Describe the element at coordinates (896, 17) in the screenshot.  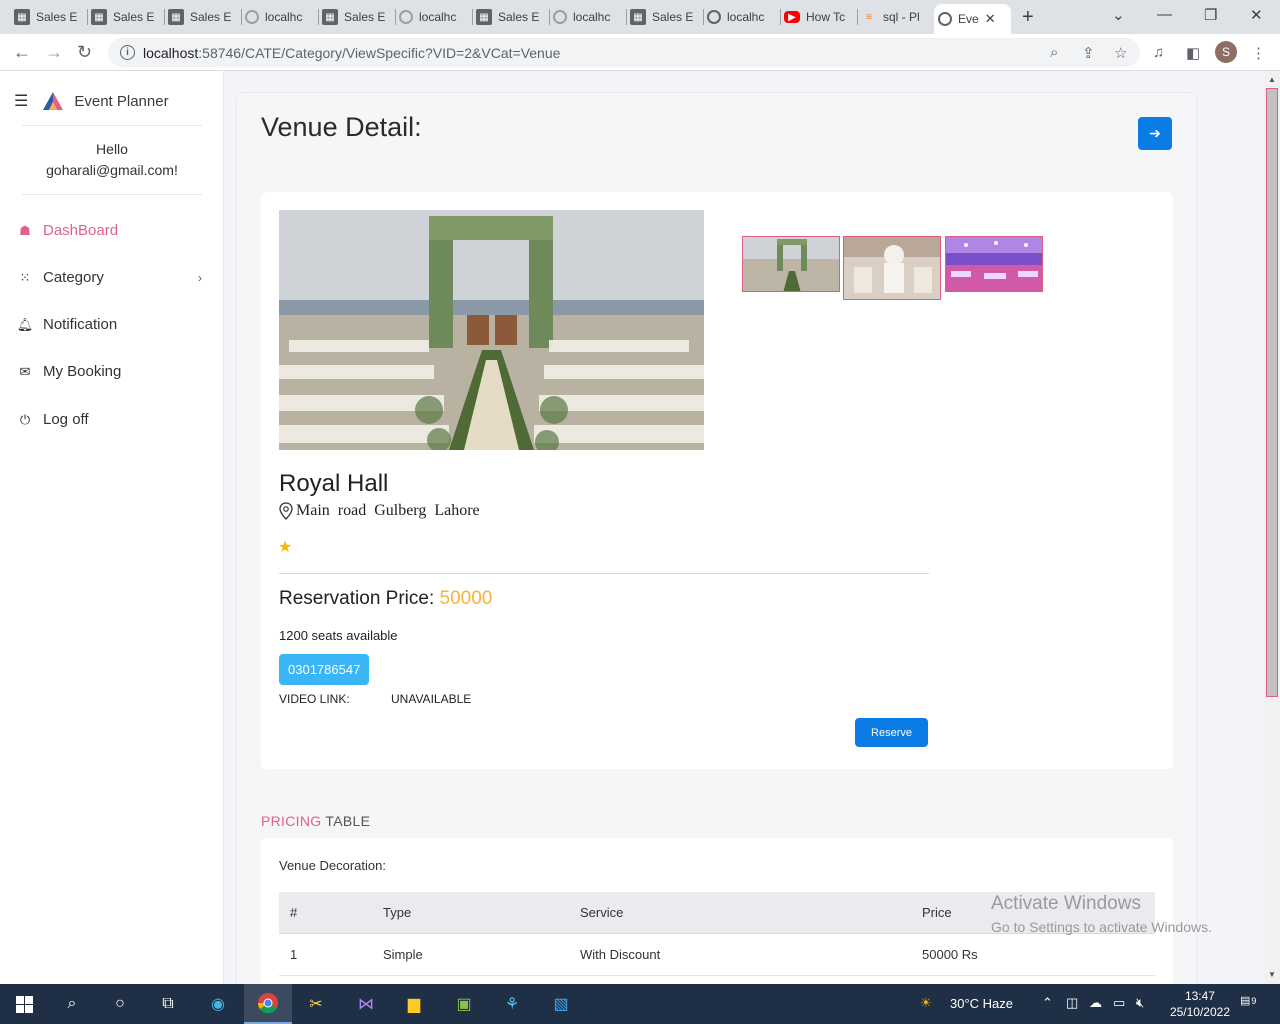
I see `browser-tab: ≡ sql - Pl` at that location.